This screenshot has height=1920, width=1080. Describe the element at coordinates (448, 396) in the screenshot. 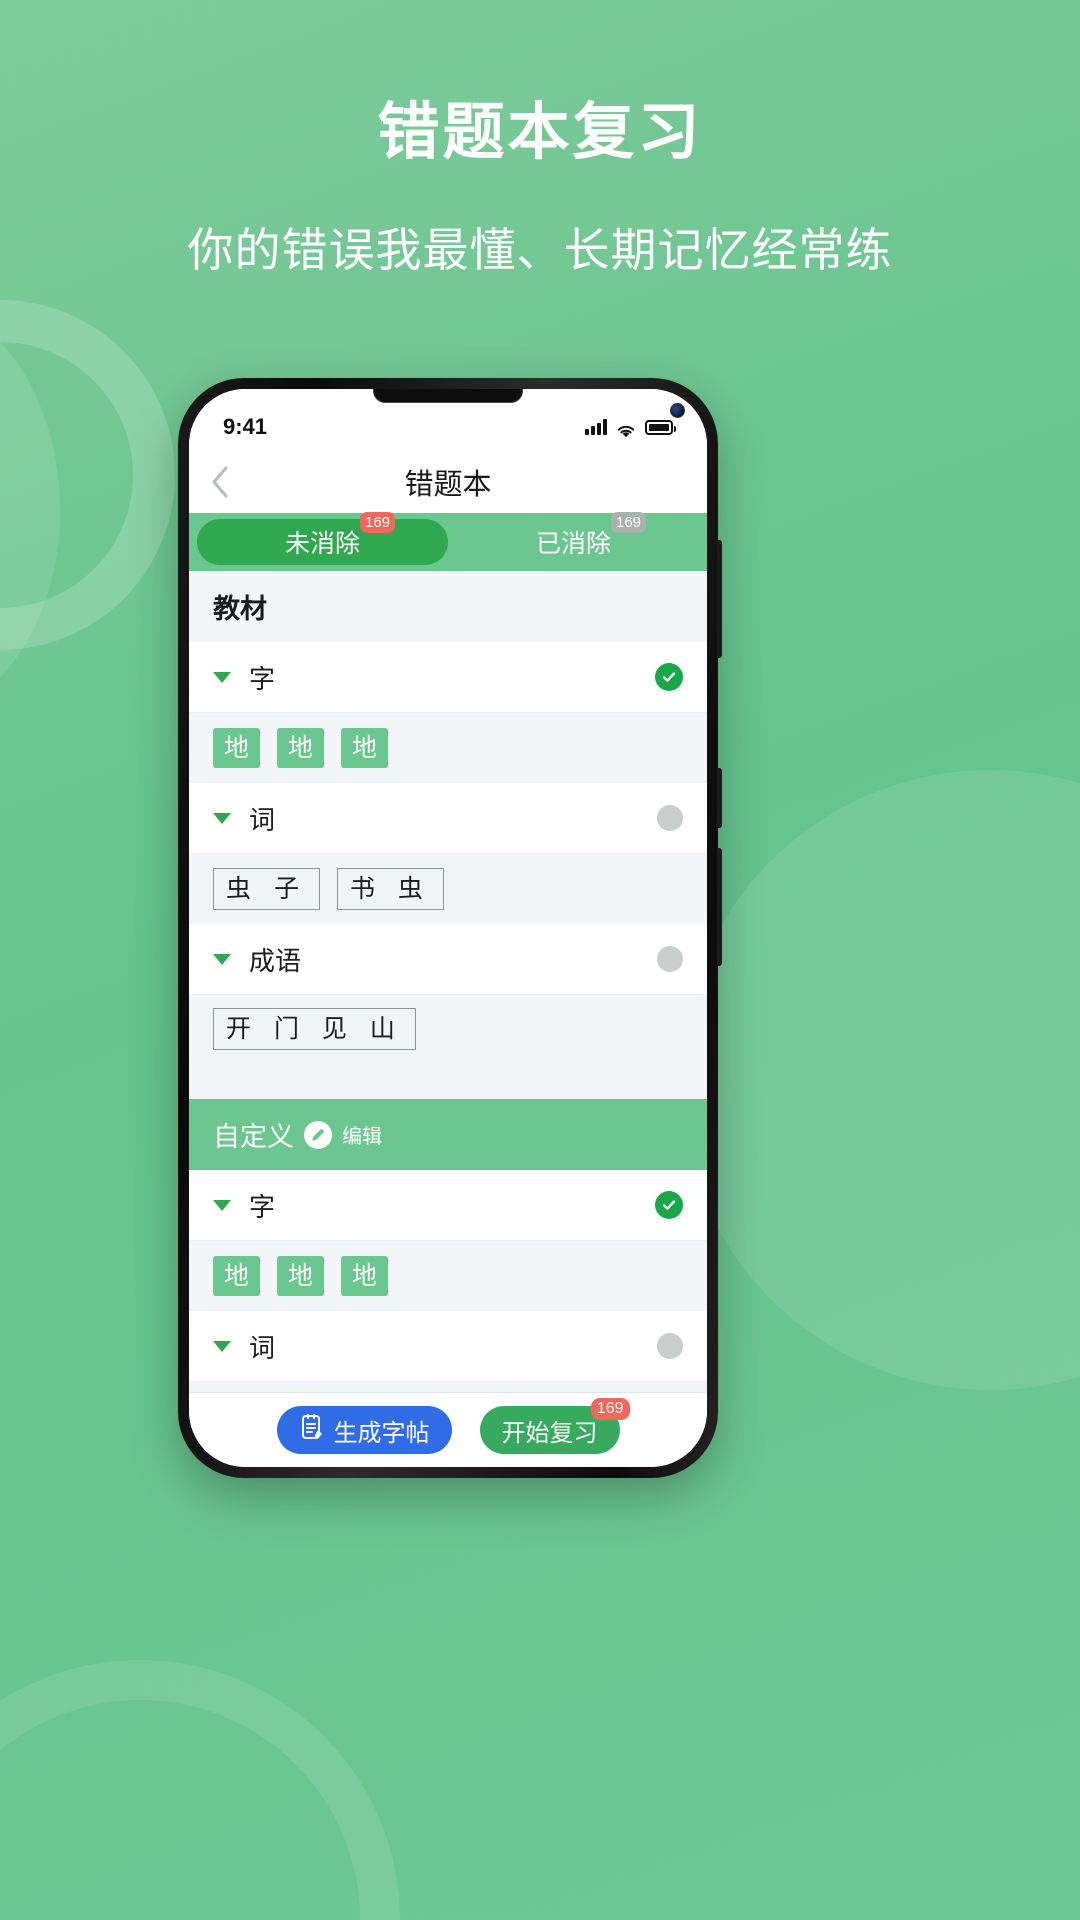

I see `phone-earpiece-notch` at that location.